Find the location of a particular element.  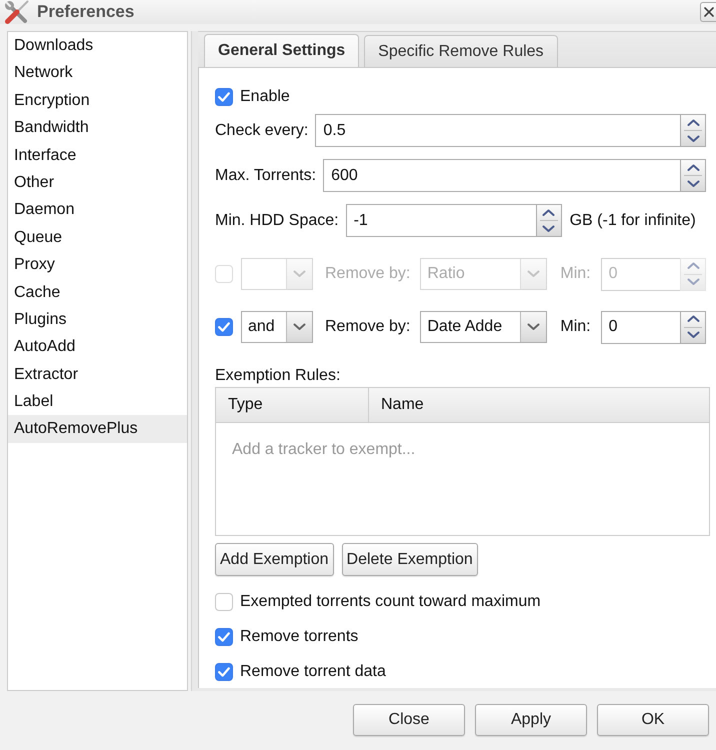

sidebar-item: AutoRemovePlus is located at coordinates (97, 429).